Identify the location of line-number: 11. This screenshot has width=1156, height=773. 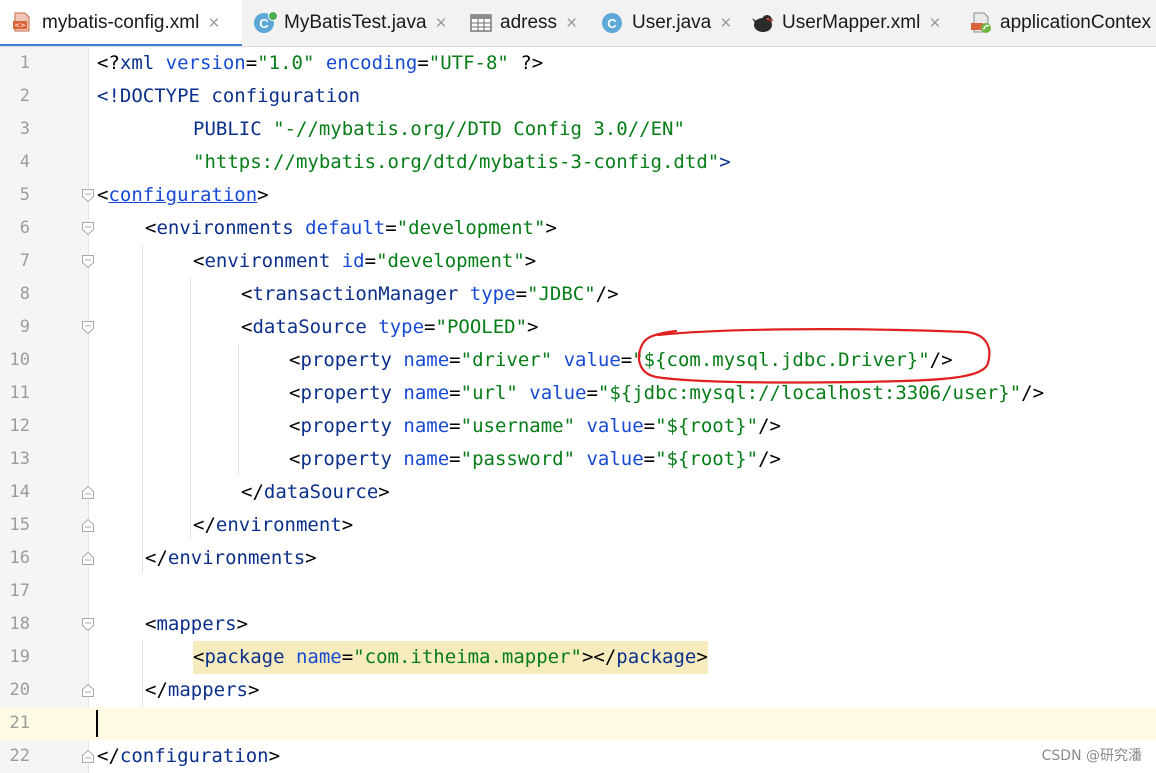
(19, 393).